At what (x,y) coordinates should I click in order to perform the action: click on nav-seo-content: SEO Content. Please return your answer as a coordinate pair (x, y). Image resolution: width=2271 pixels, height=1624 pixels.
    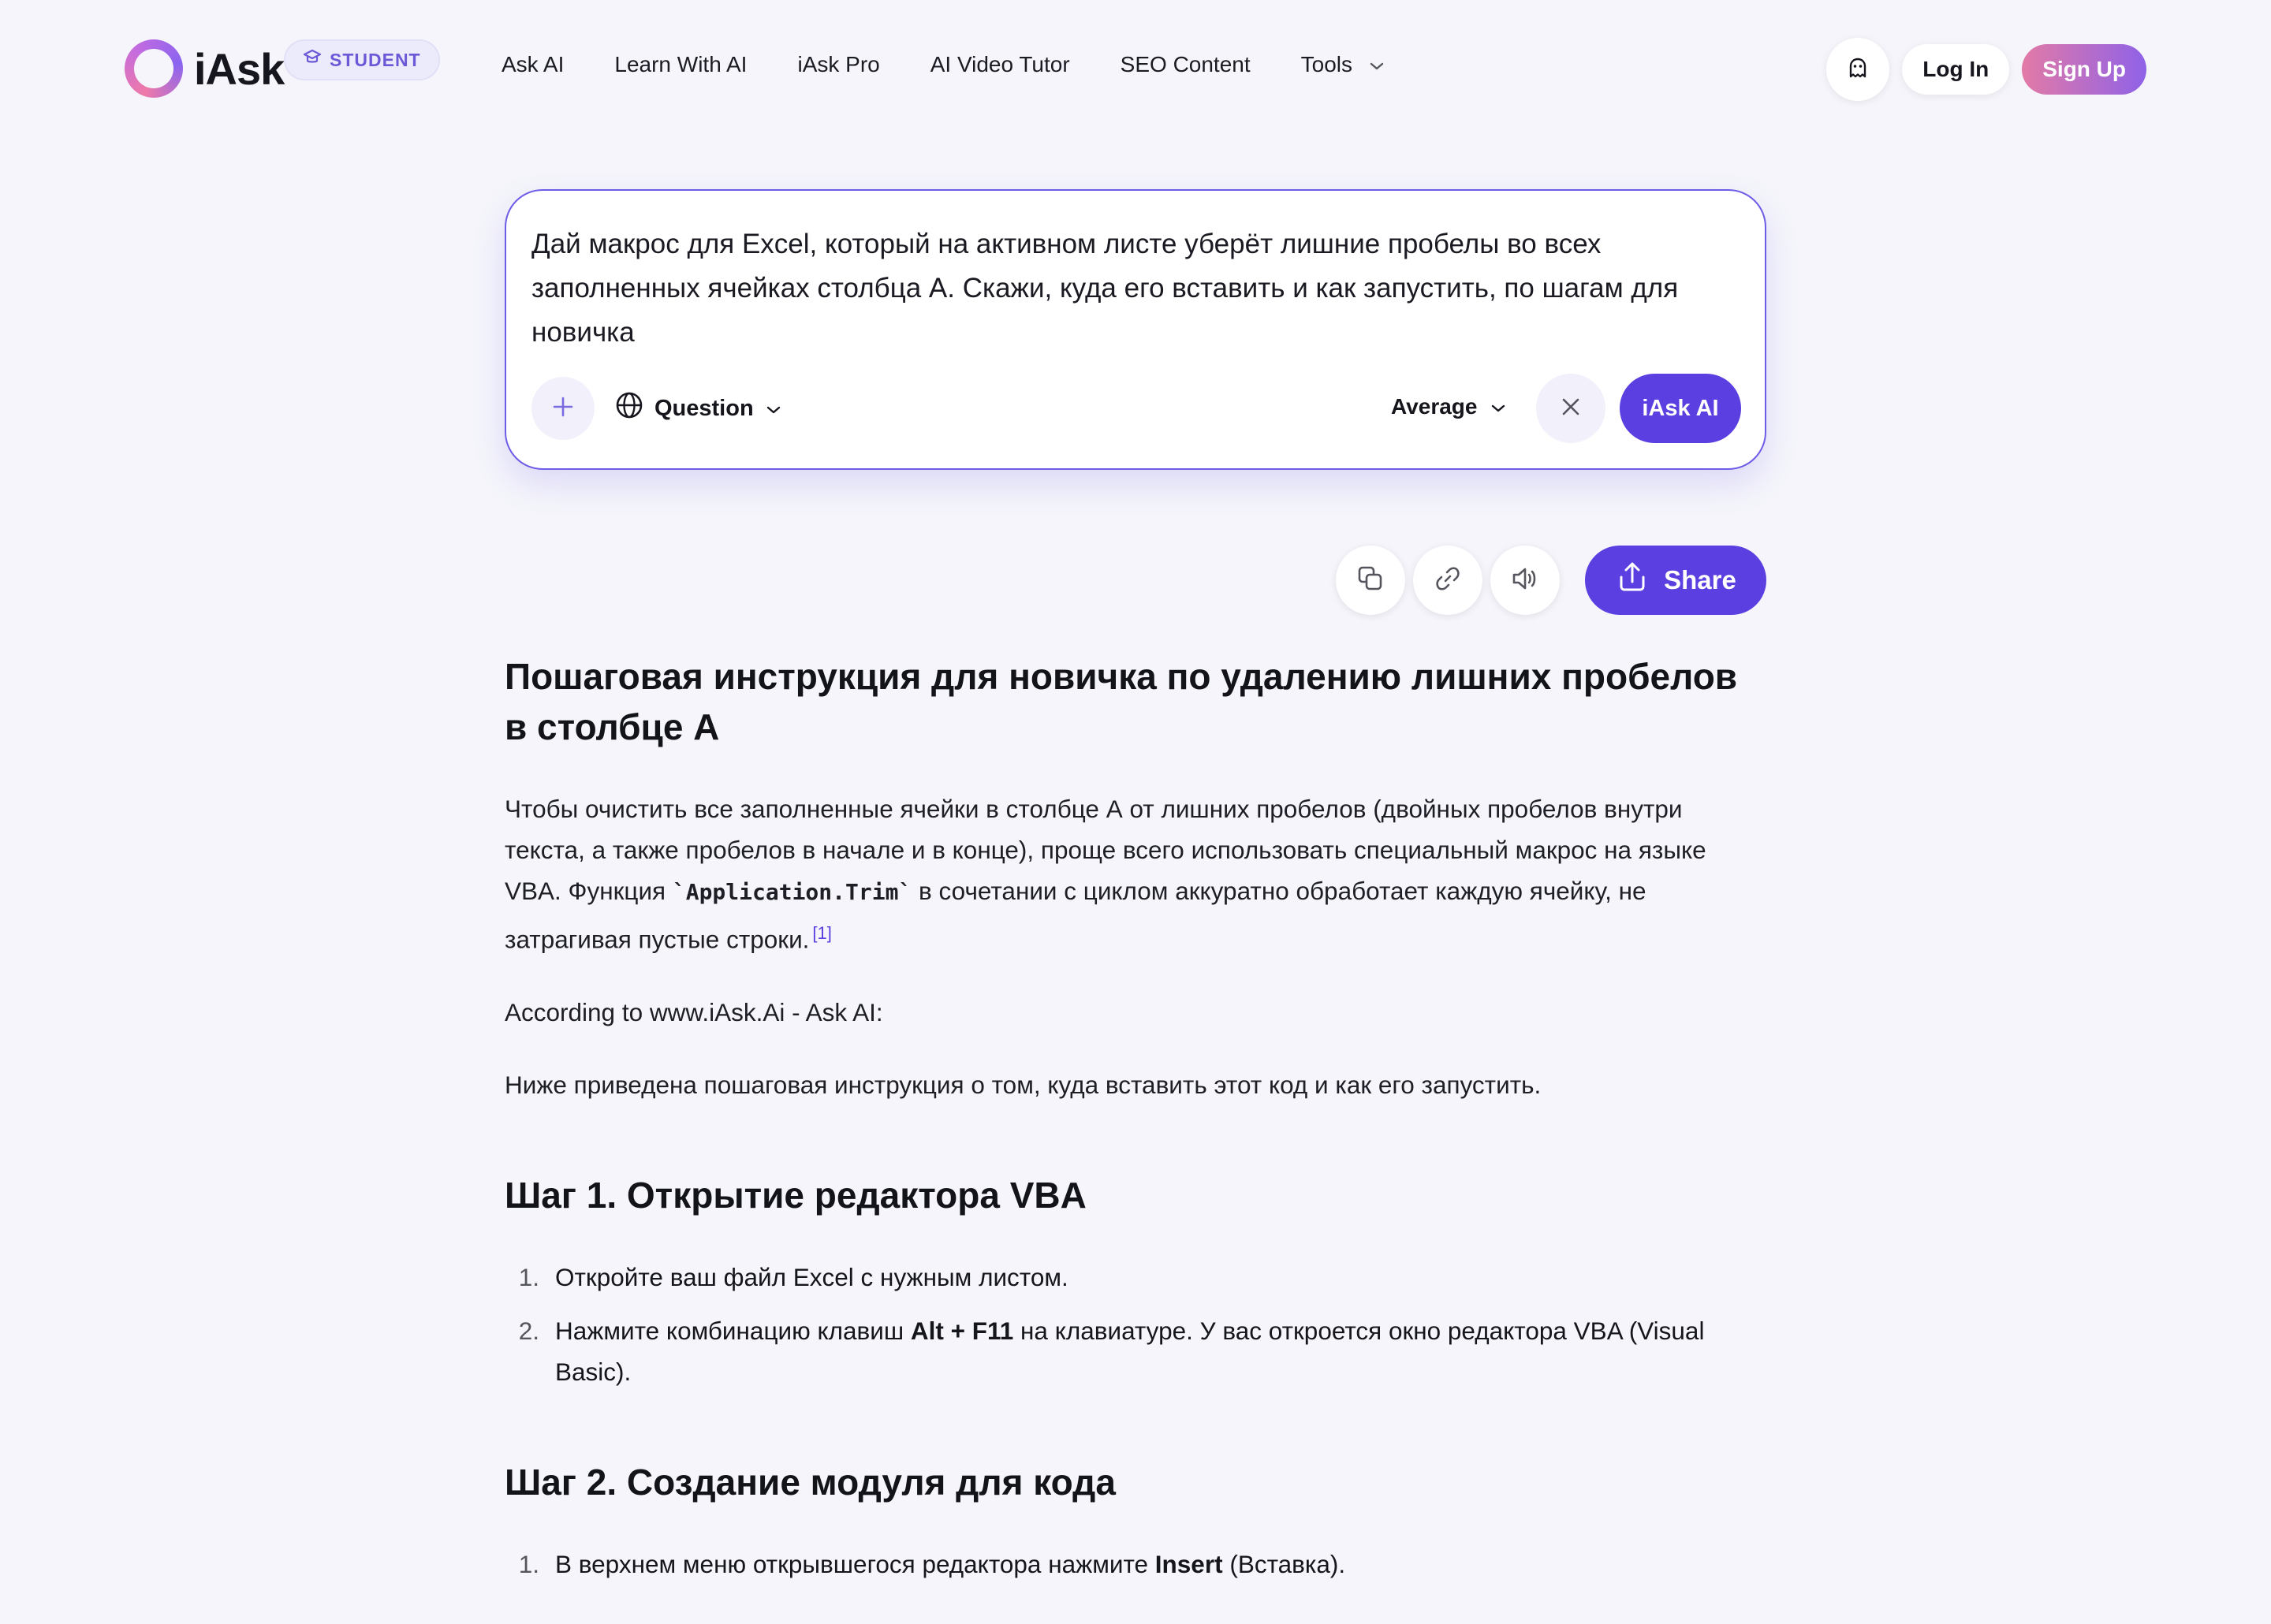
    Looking at the image, I should click on (1186, 64).